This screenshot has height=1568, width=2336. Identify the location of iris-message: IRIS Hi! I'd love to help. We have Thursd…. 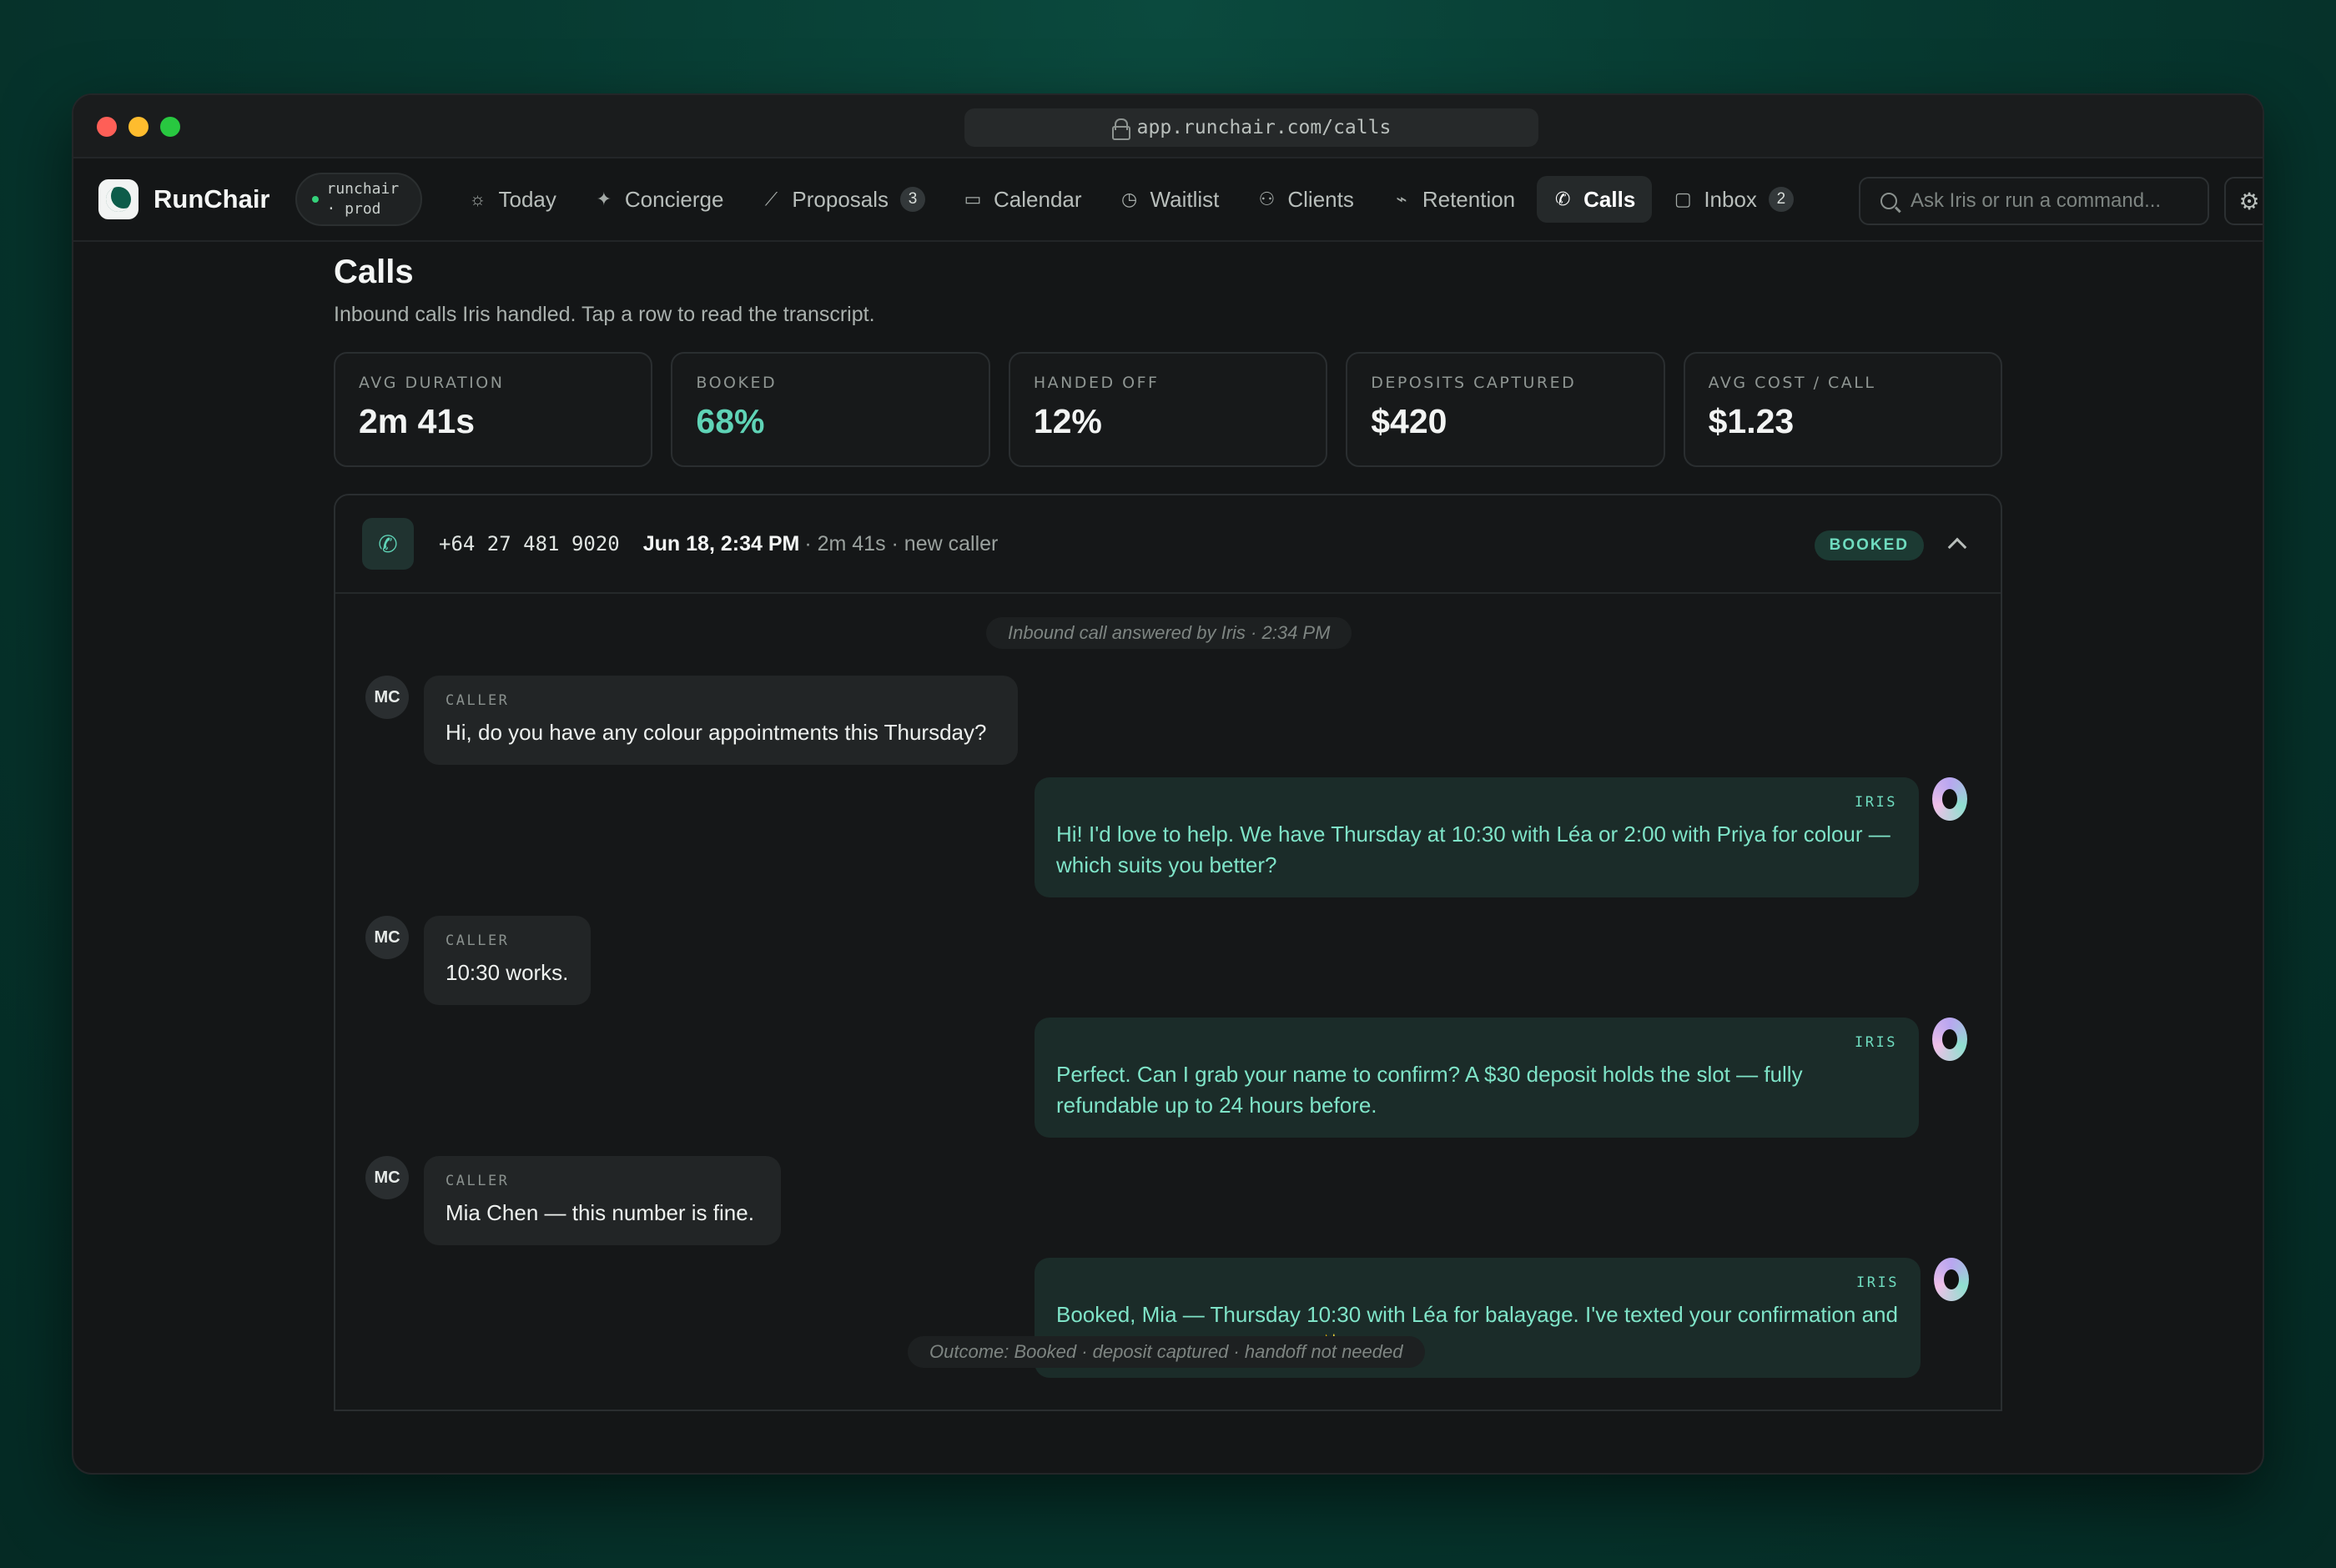
(1477, 837).